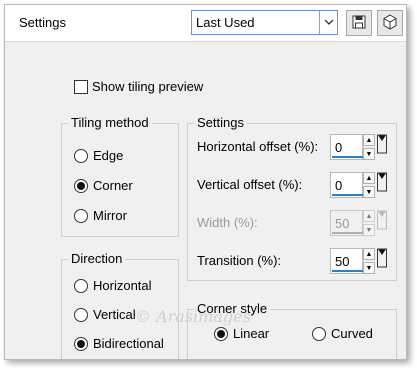 This screenshot has height=368, width=417. I want to click on horizontal-offset-stepper: 0 ▲ ▼, so click(360, 147).